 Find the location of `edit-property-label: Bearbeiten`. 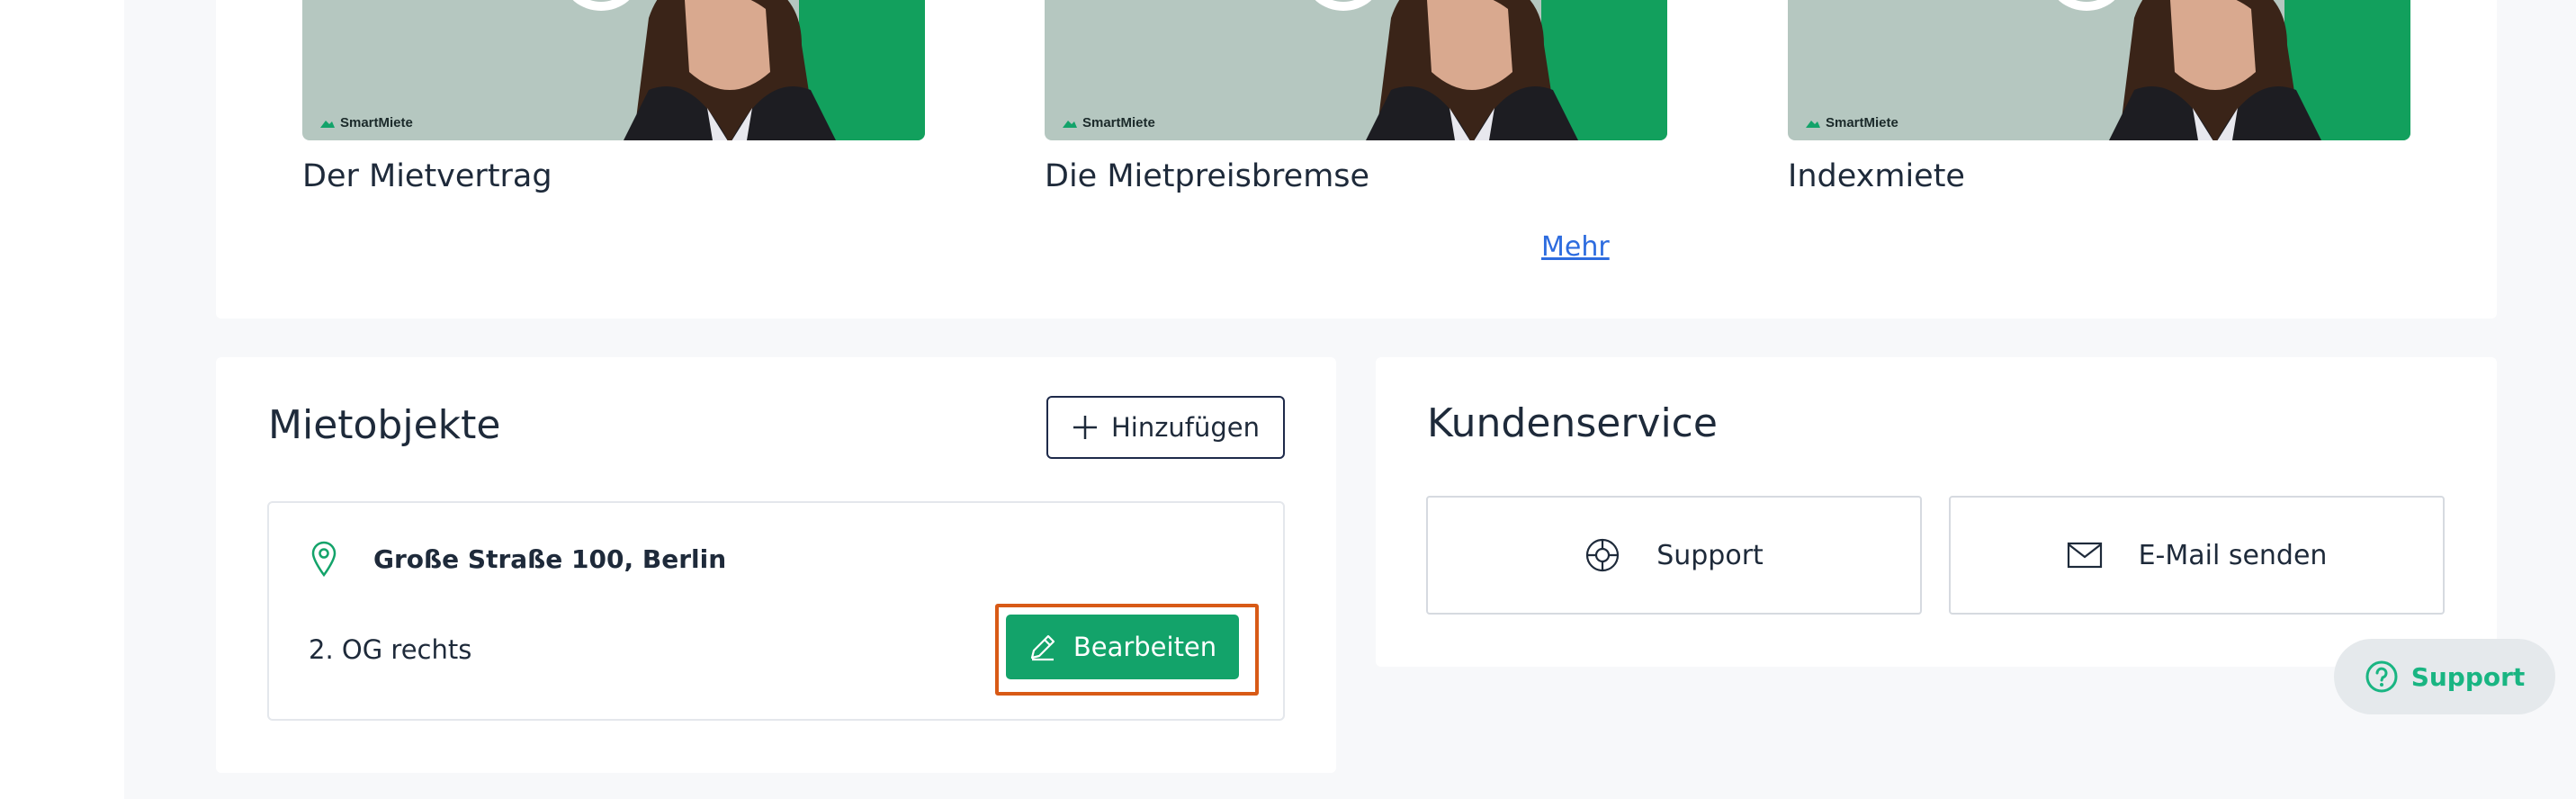

edit-property-label: Bearbeiten is located at coordinates (1145, 647).